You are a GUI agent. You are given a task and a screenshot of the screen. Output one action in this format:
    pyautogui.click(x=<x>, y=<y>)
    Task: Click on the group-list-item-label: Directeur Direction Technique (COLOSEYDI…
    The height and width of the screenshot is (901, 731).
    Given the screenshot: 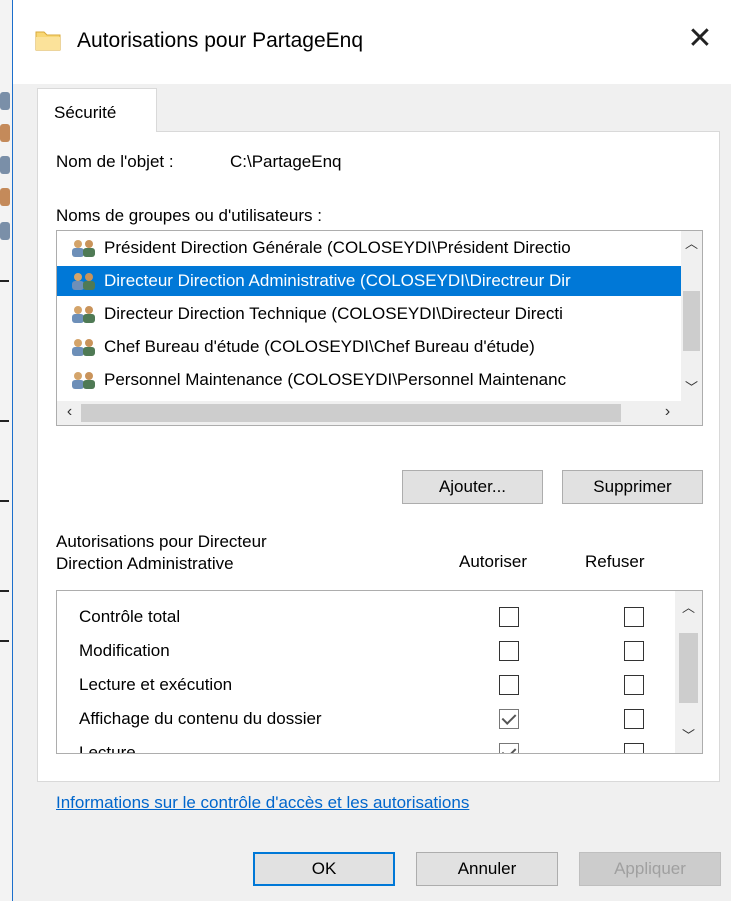 What is the action you would take?
    pyautogui.click(x=333, y=313)
    